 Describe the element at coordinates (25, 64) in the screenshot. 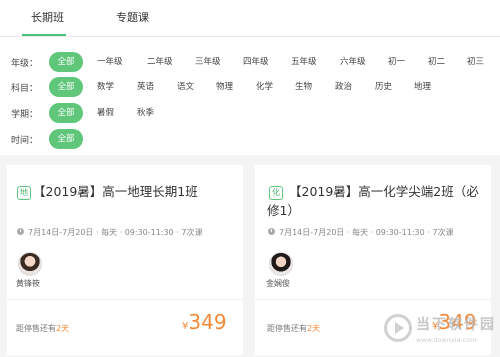

I see `grade-label: 年级：` at that location.